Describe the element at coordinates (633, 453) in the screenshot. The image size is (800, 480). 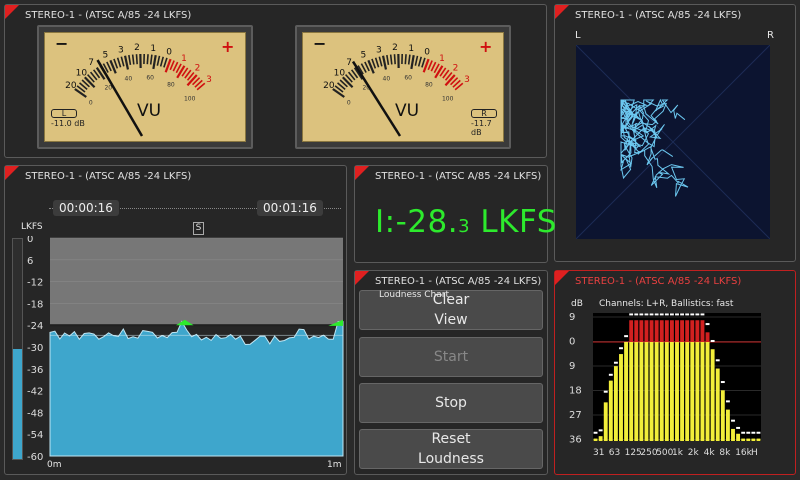
I see `rta-x-tick: 125` at that location.